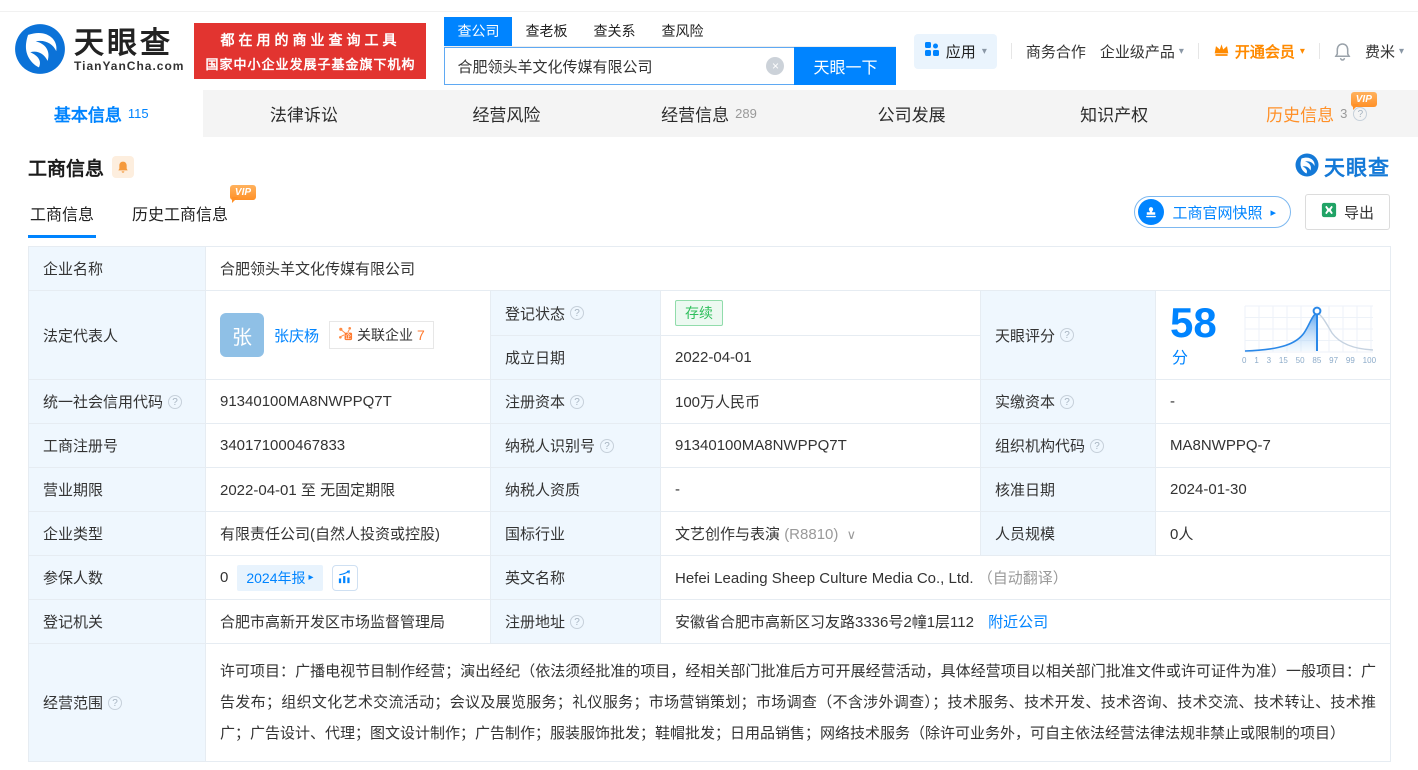  I want to click on score-cell: 58分 0 1 3 15 50 85 97 99 100, so click(1273, 335).